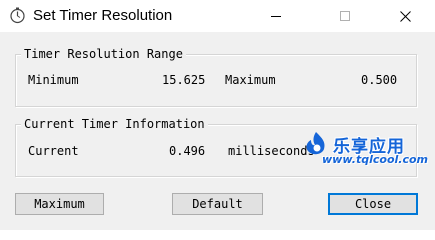 Image resolution: width=435 pixels, height=240 pixels. I want to click on stopwatch-icon, so click(17, 15).